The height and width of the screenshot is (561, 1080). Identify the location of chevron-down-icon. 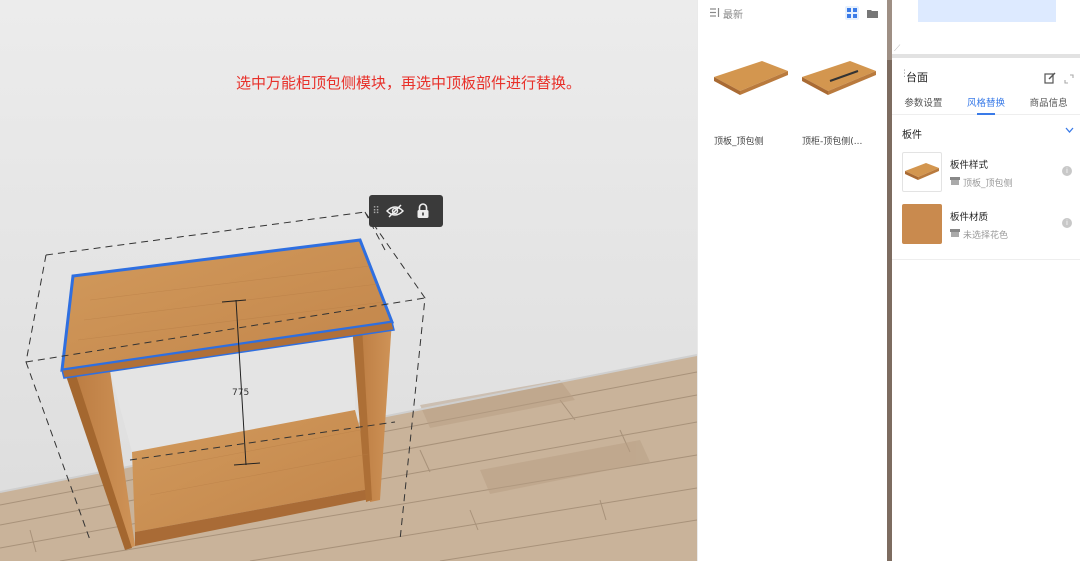
(1069, 130).